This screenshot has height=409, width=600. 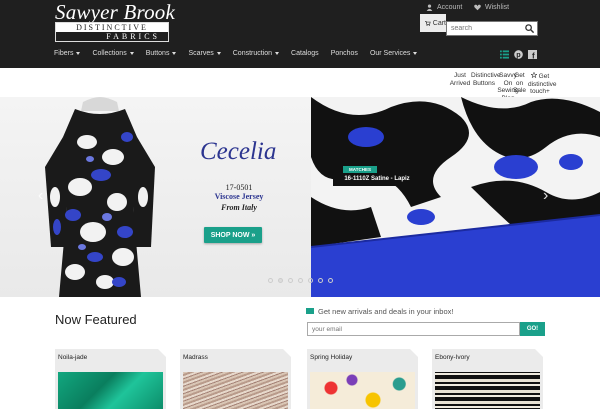 What do you see at coordinates (390, 53) in the screenshot?
I see `nav-item-label: Our Services` at bounding box center [390, 53].